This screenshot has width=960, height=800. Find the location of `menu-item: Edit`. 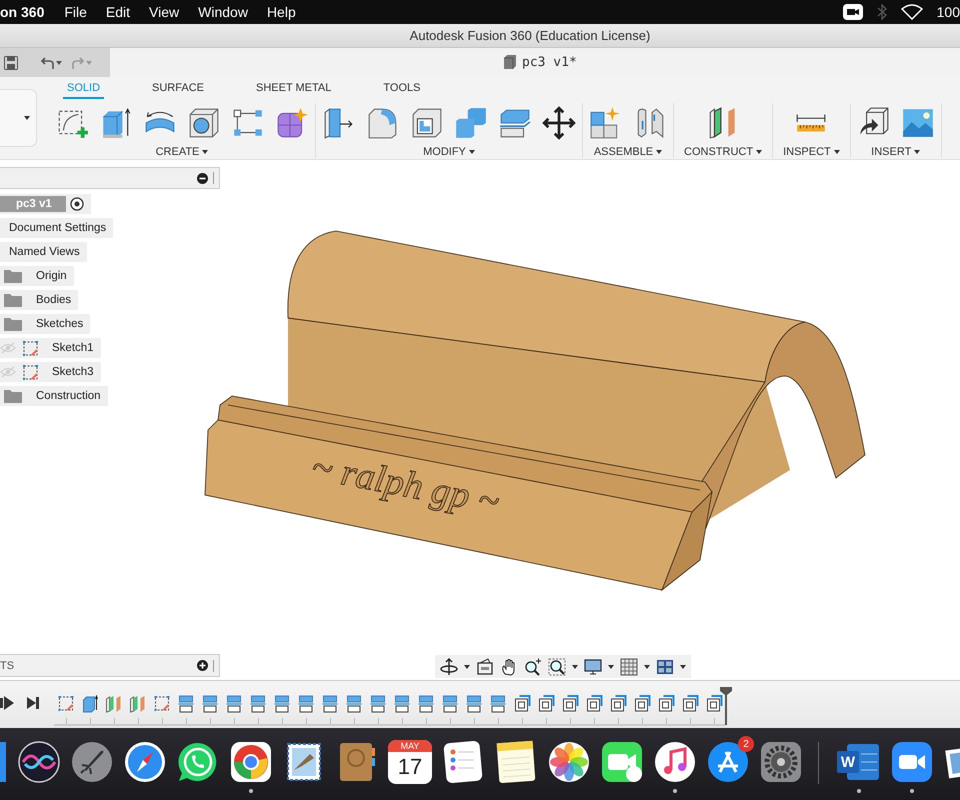

menu-item: Edit is located at coordinates (118, 12).